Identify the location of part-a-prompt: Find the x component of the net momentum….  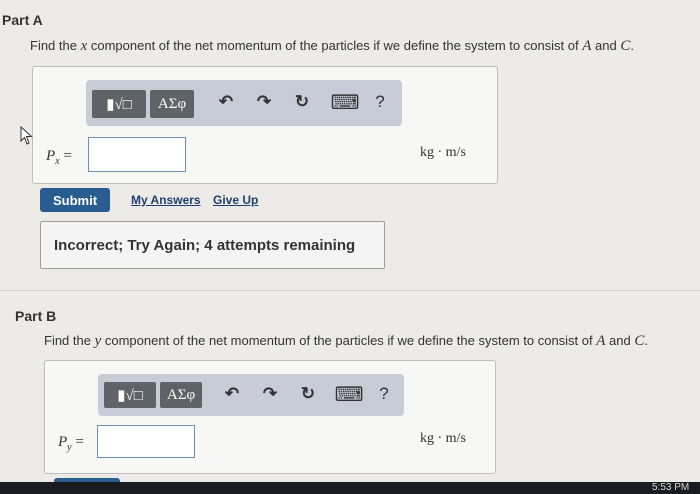
(332, 46).